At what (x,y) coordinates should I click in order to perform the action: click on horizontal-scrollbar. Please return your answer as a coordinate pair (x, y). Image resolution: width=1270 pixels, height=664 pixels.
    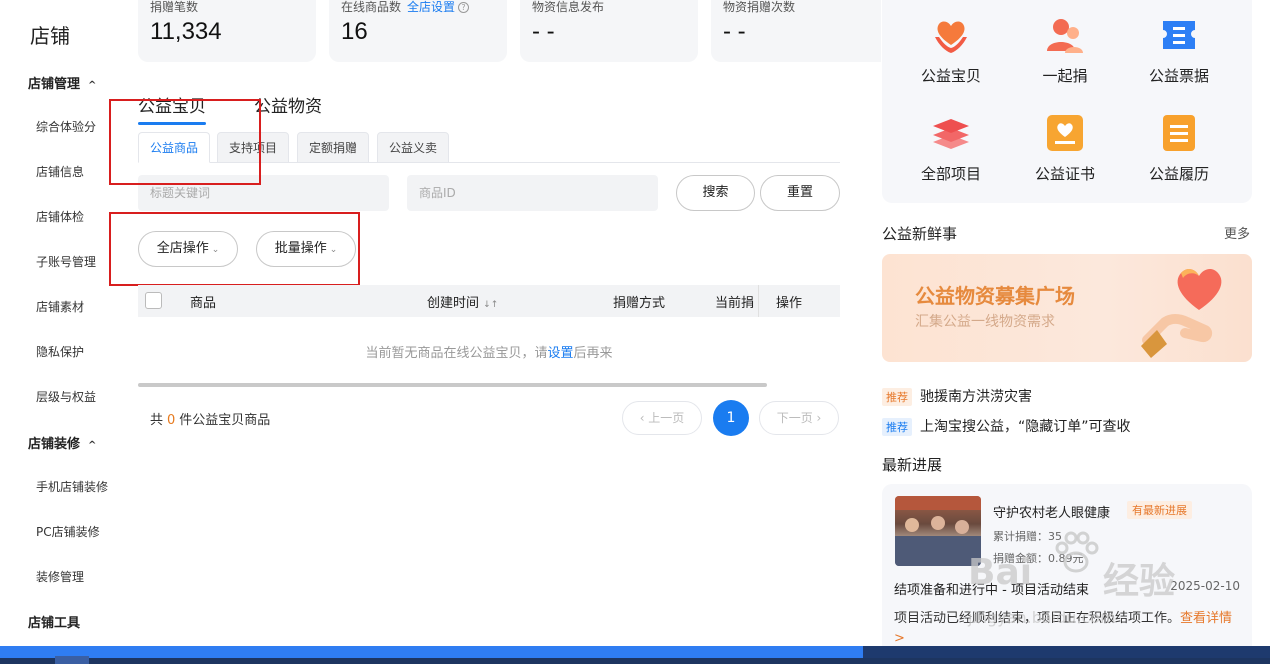
    Looking at the image, I should click on (452, 385).